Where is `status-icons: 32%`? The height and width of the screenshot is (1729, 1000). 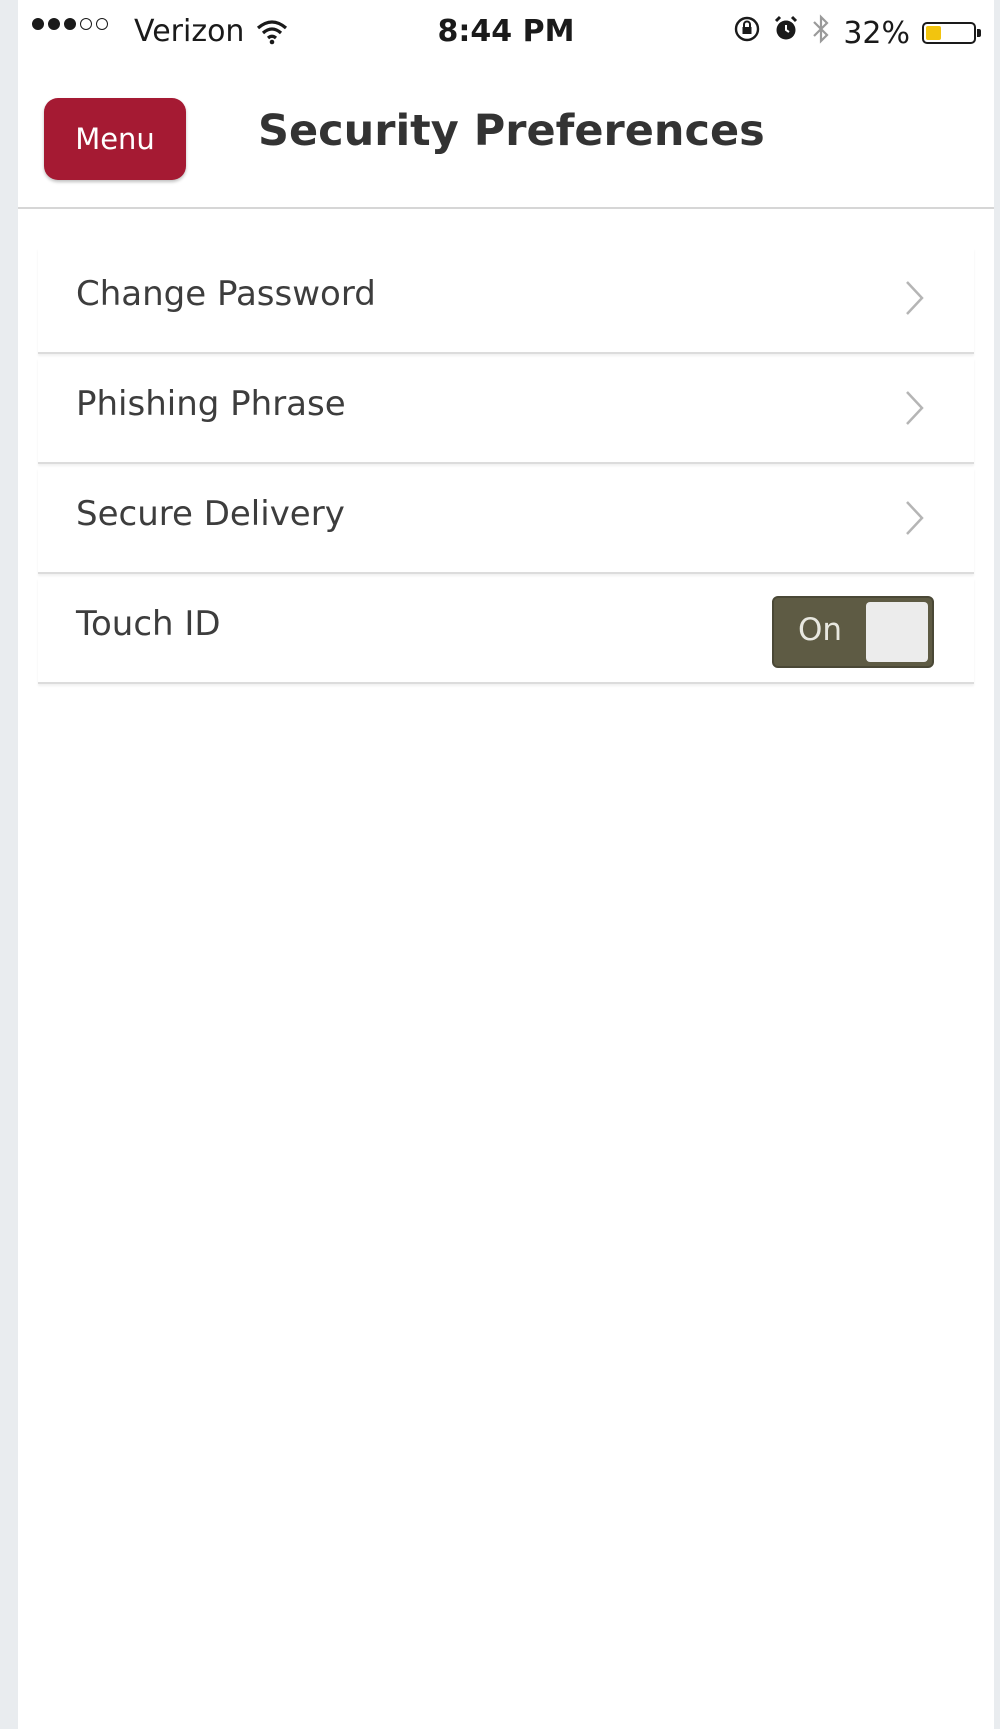
status-icons: 32% is located at coordinates (857, 33).